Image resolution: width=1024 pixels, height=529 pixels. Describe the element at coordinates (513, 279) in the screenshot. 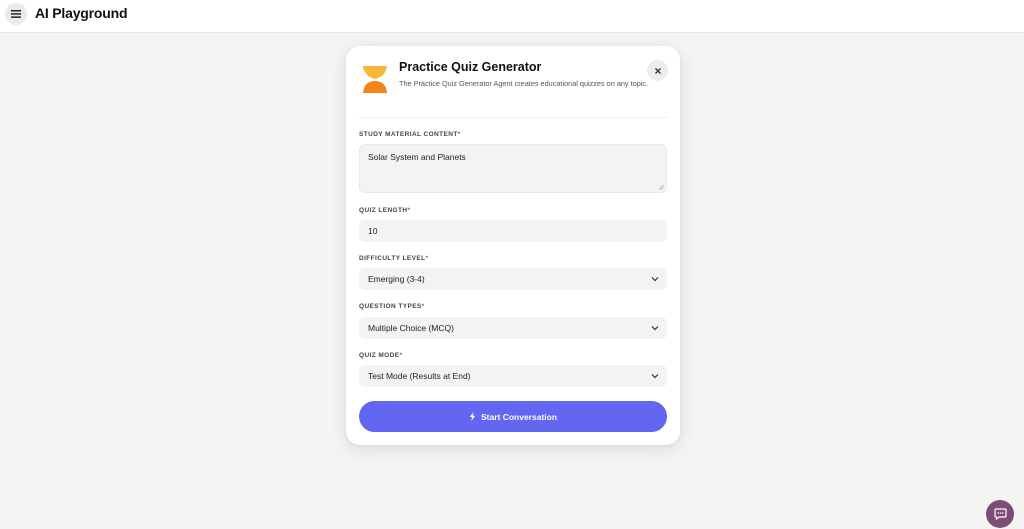

I see `difficulty-level-select: Emerging (3-4)` at that location.